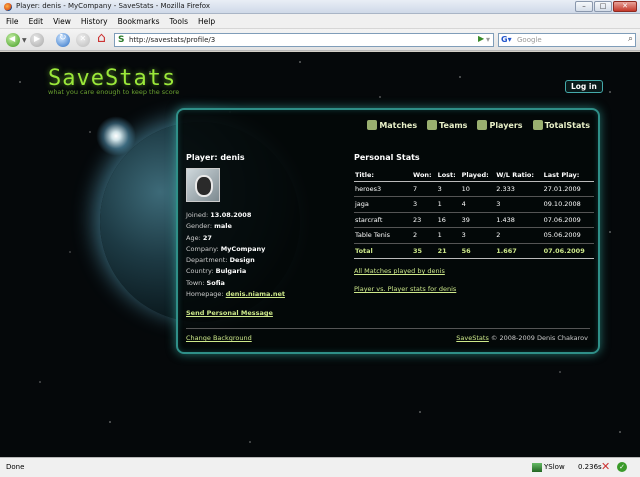  Describe the element at coordinates (387, 157) in the screenshot. I see `stats-title: Personal Stats` at that location.